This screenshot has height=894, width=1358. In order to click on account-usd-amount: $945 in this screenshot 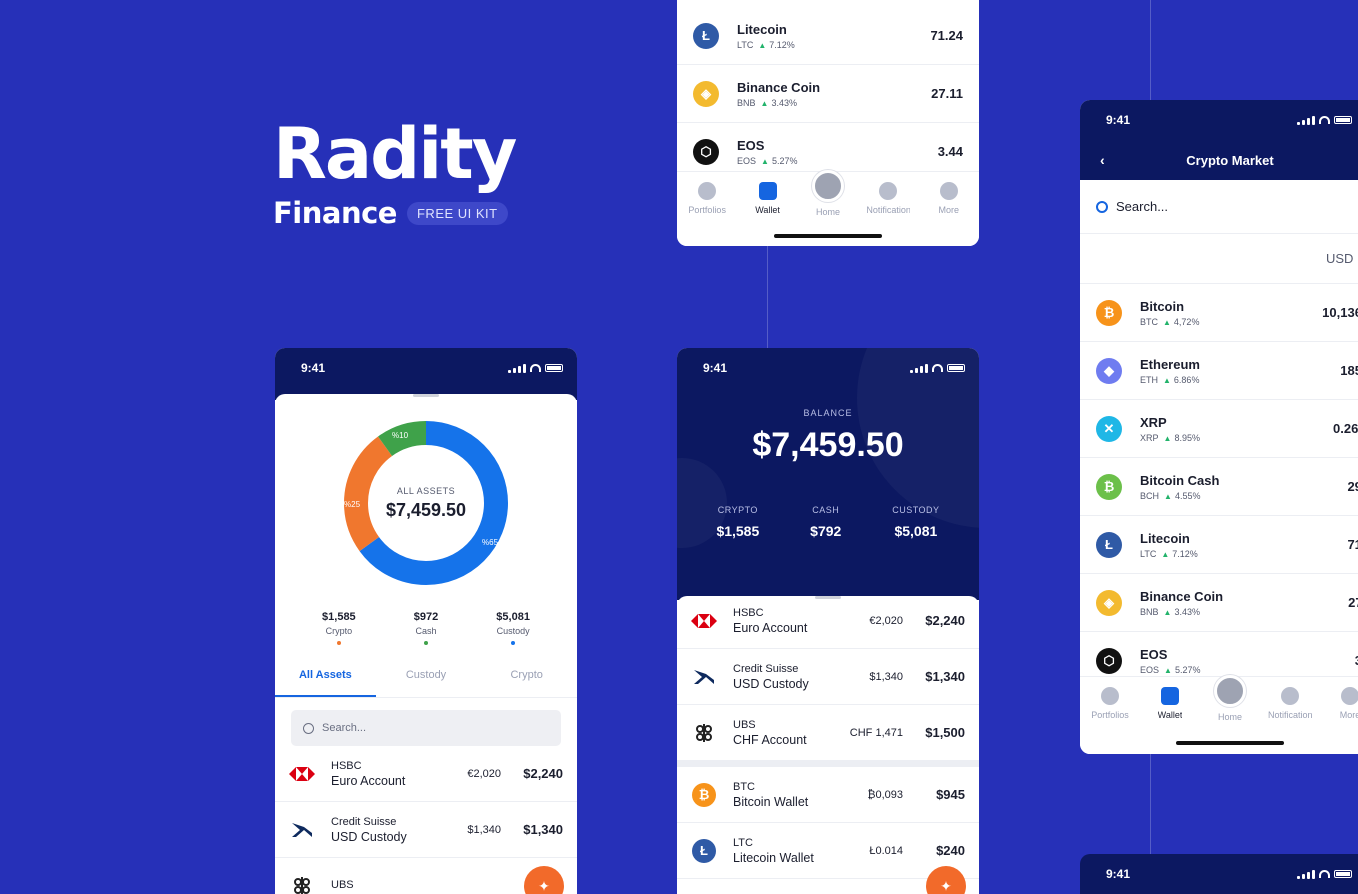, I will do `click(950, 794)`.